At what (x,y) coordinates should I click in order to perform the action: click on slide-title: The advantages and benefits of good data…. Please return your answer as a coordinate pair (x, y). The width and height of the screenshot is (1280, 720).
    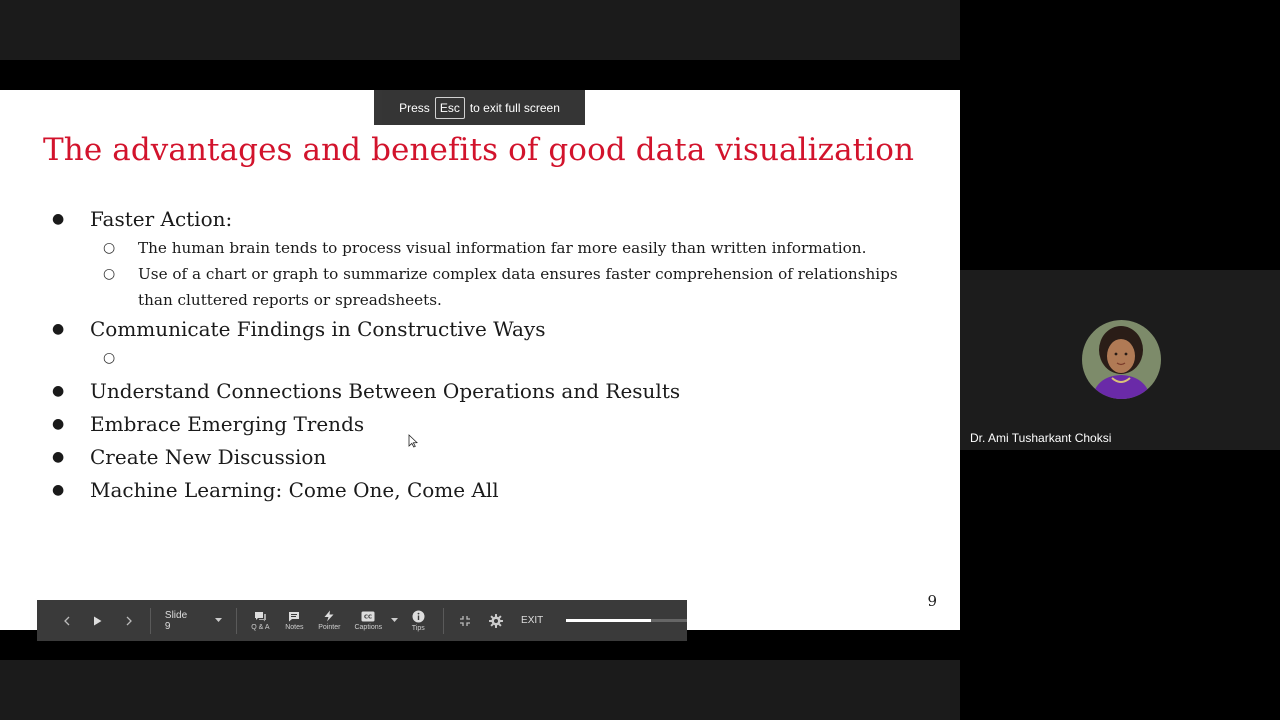
    Looking at the image, I should click on (479, 150).